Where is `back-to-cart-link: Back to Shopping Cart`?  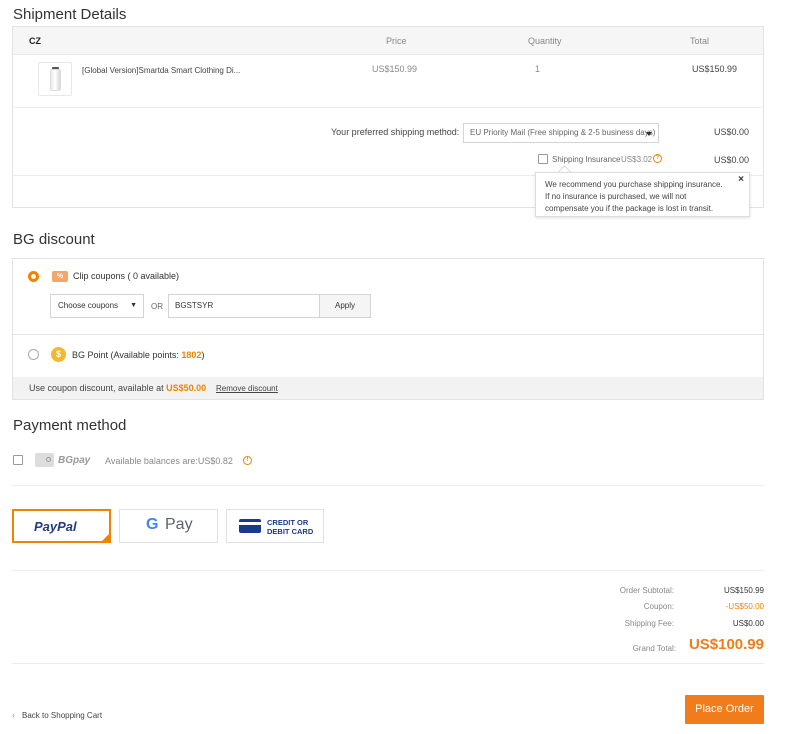
back-to-cart-link: Back to Shopping Cart is located at coordinates (62, 715).